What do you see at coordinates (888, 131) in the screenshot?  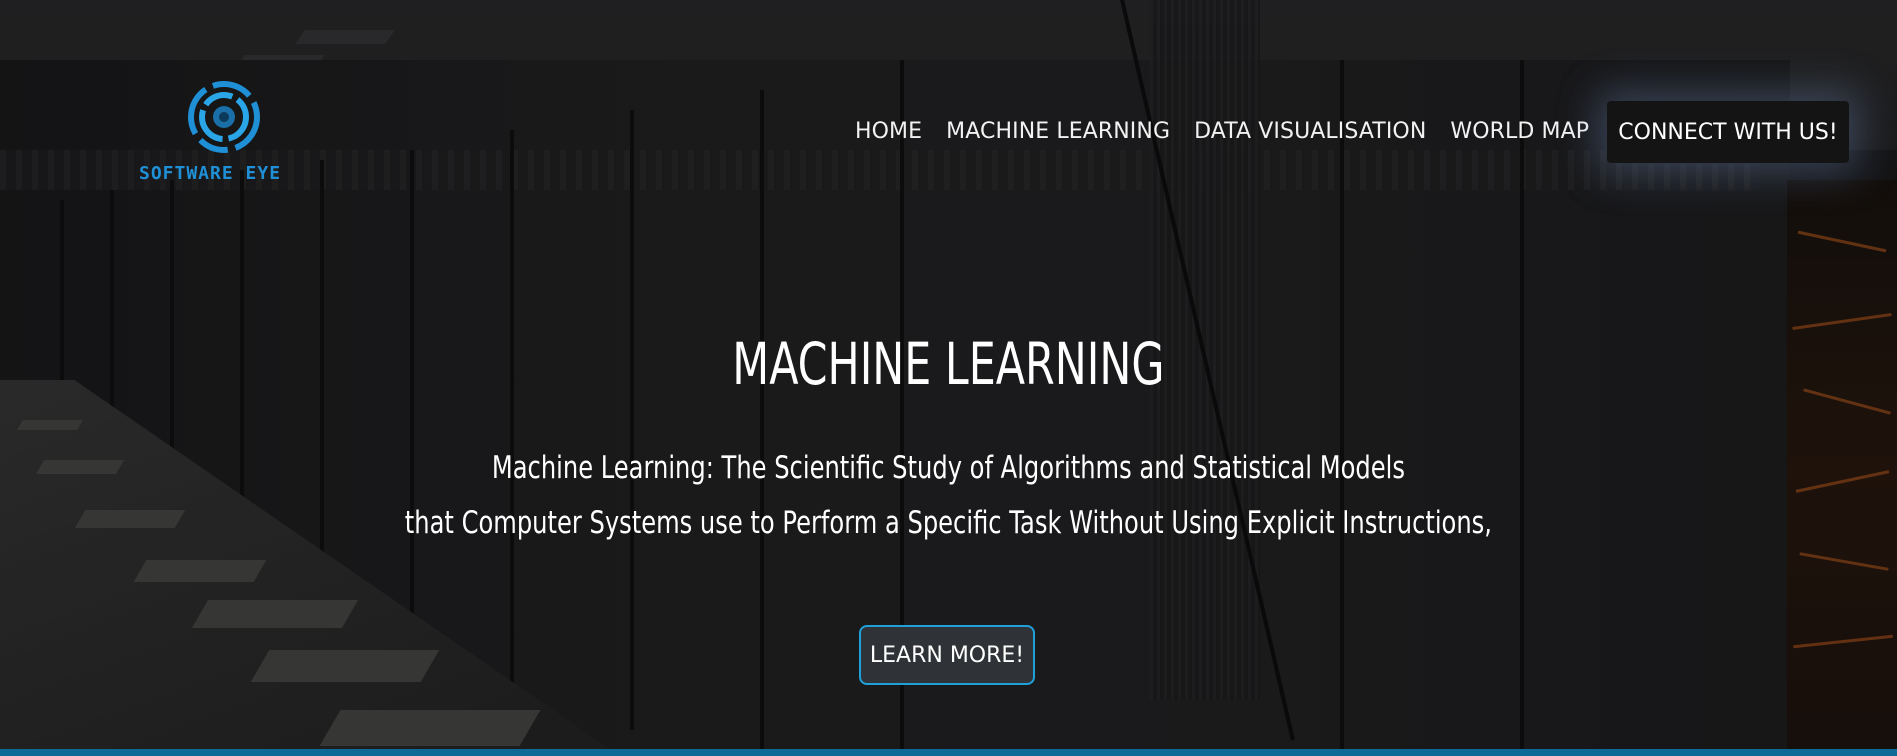 I see `nav-item-home: HOME` at bounding box center [888, 131].